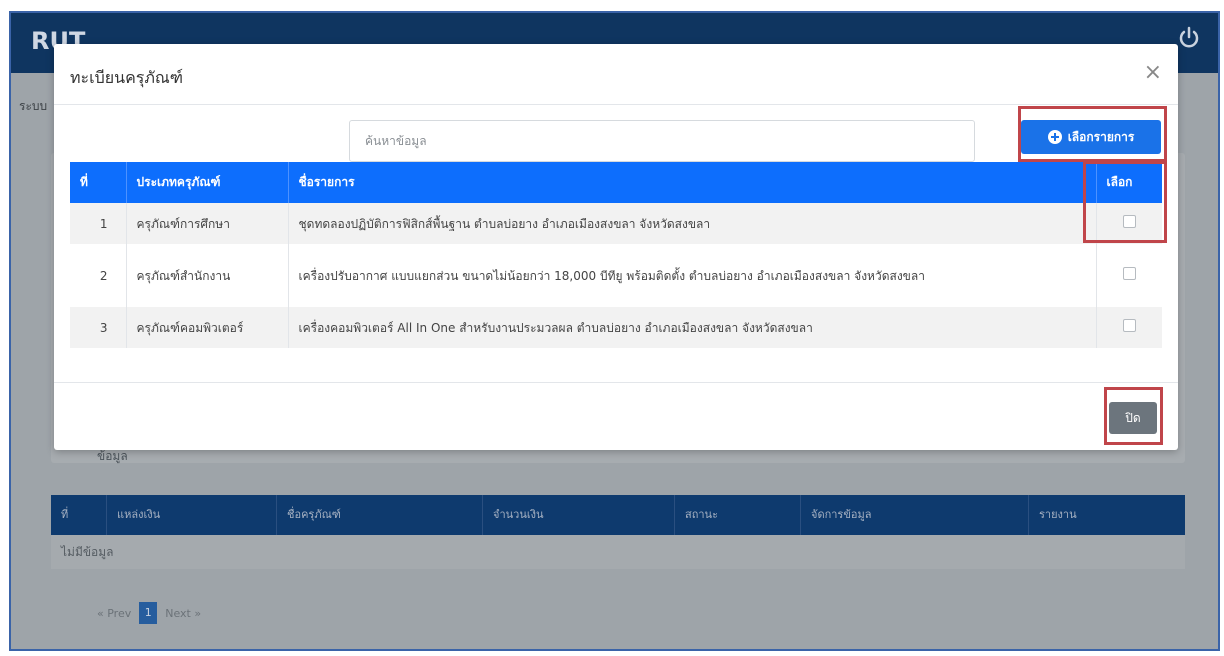 This screenshot has height=656, width=1224. What do you see at coordinates (692, 182) in the screenshot?
I see `col-name: ชื่อรายการ` at bounding box center [692, 182].